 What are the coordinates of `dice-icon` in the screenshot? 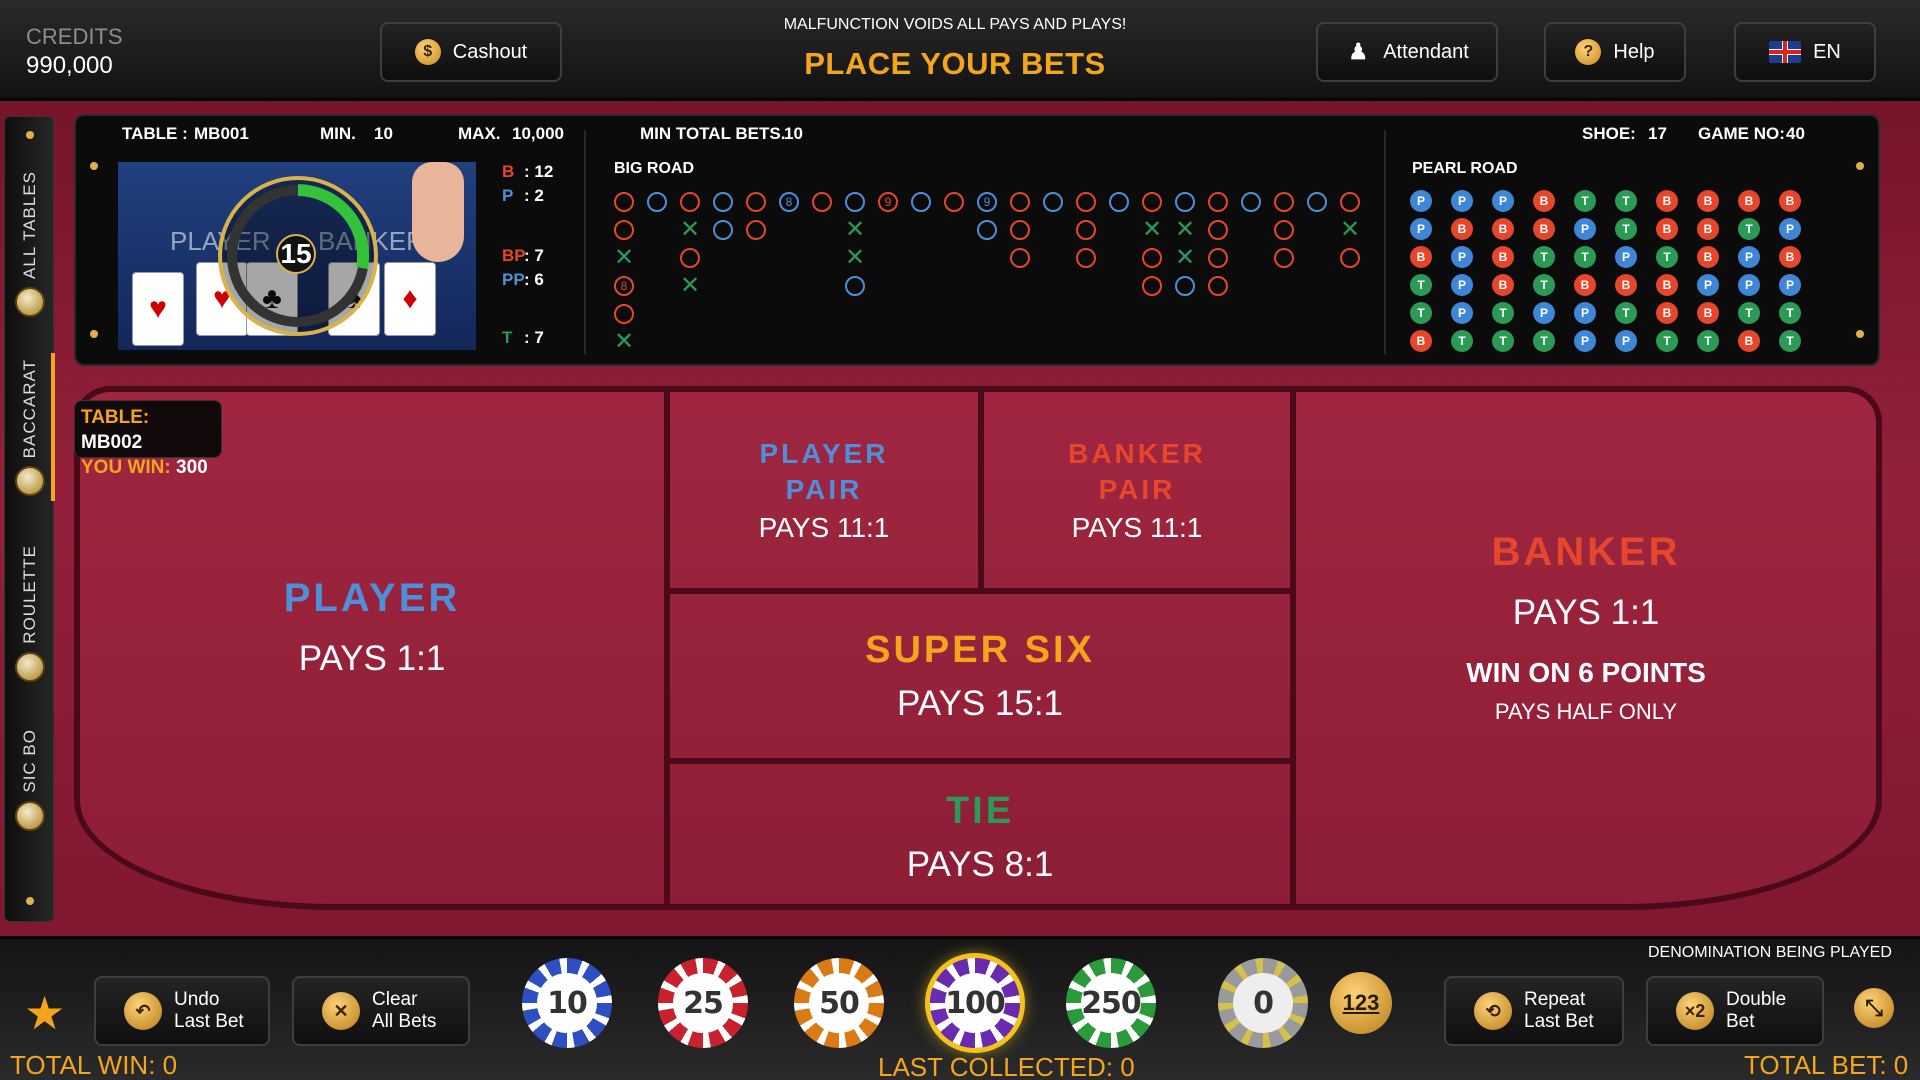 It's located at (30, 815).